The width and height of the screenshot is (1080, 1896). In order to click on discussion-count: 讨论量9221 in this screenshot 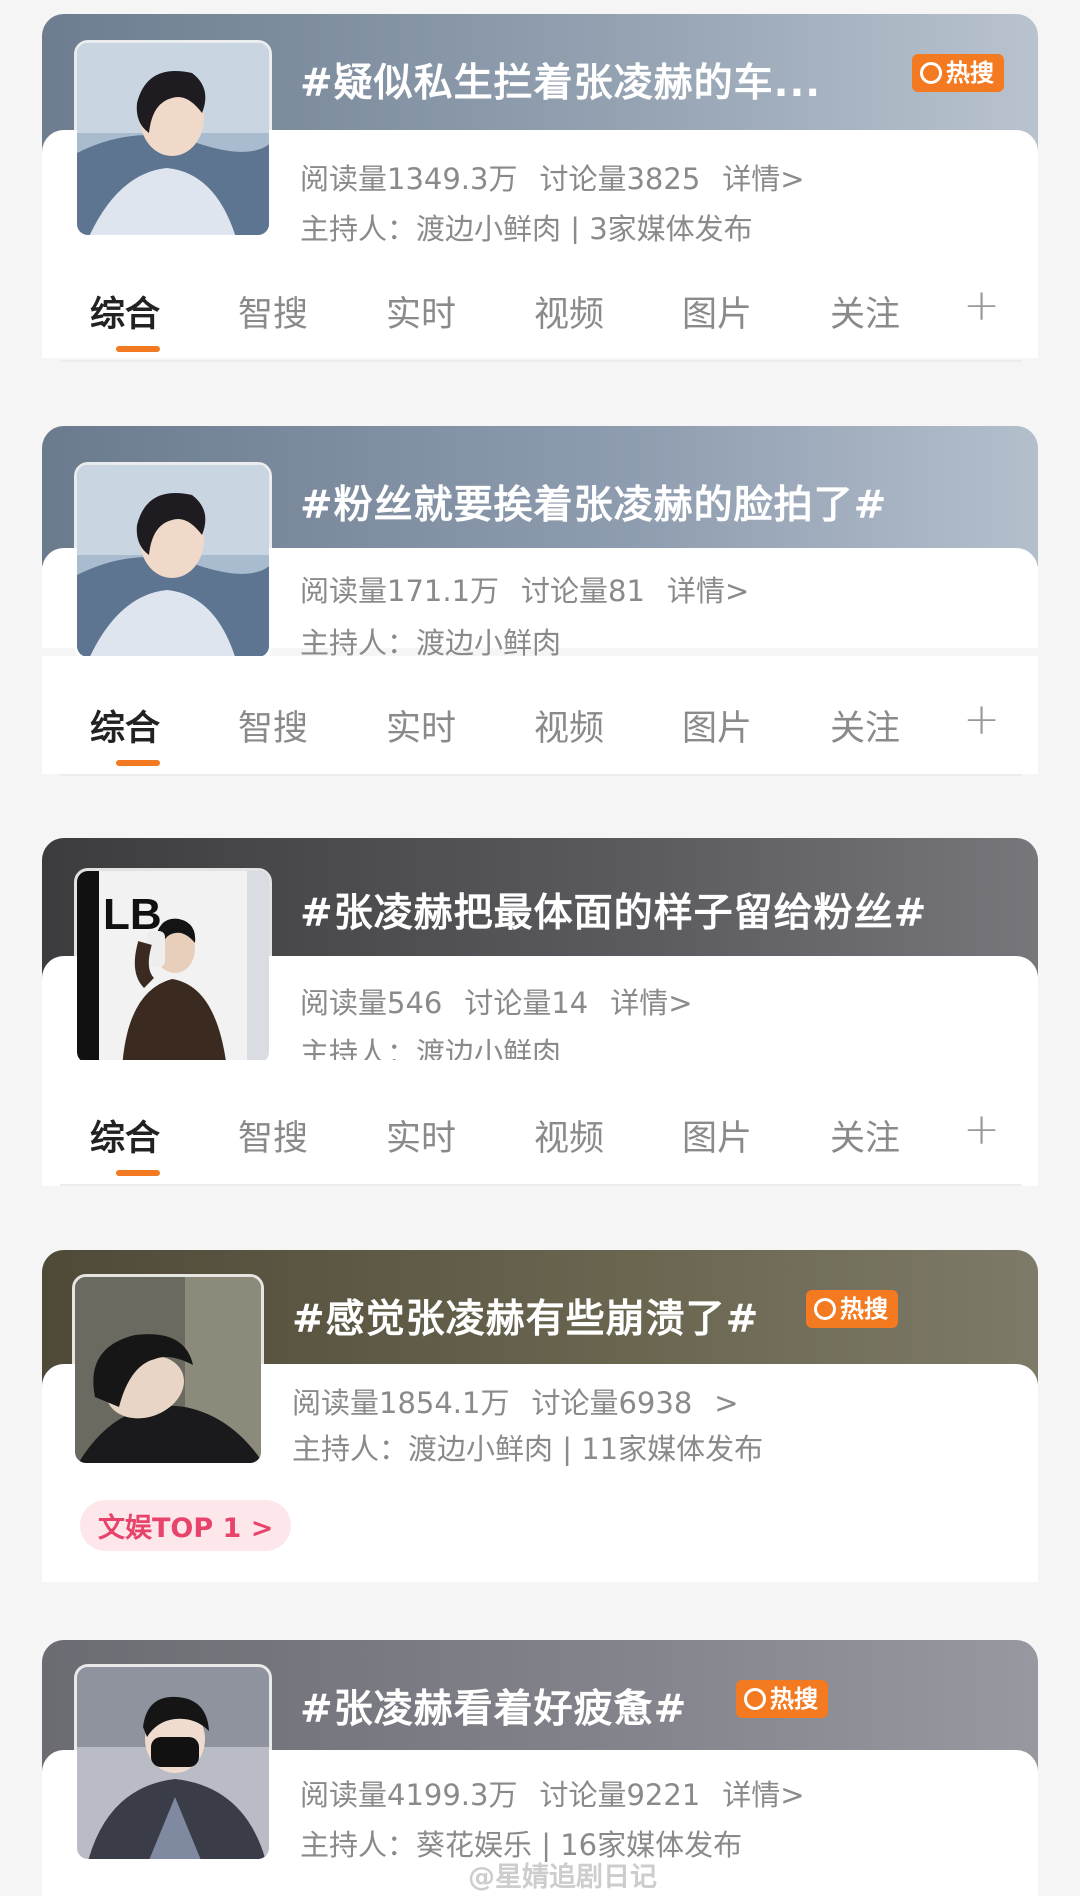, I will do `click(620, 1795)`.